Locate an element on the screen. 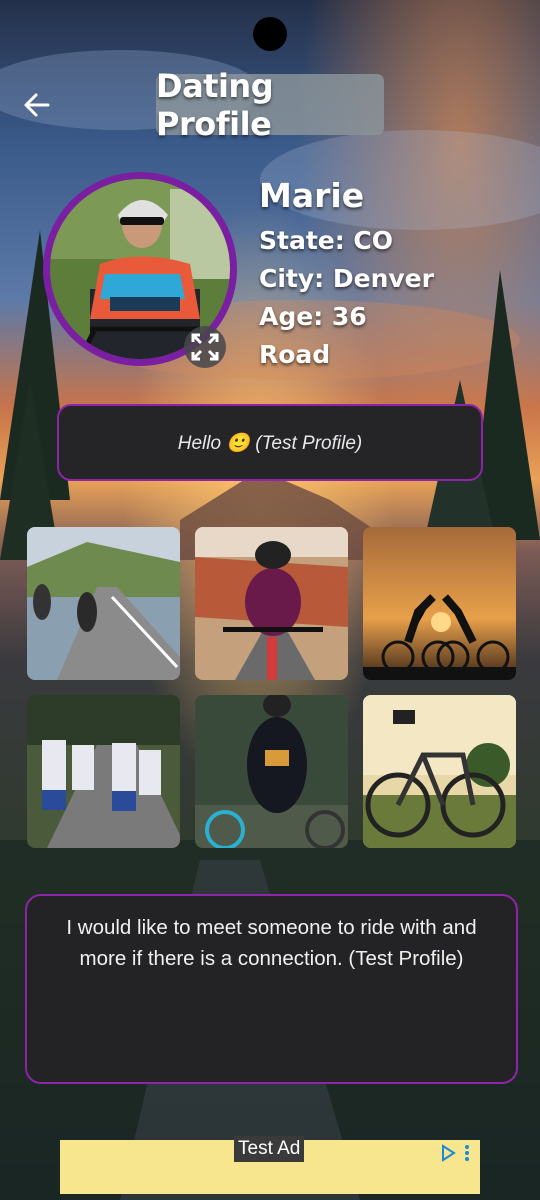 The image size is (540, 1200). photo-sunset-highfive is located at coordinates (439, 603).